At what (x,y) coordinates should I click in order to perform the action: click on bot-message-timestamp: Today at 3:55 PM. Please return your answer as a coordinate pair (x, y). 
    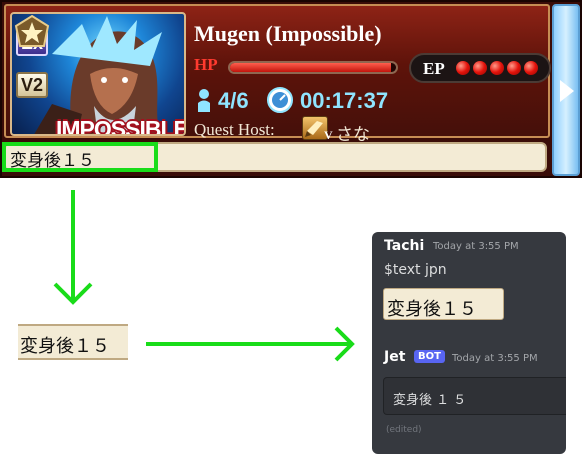
    Looking at the image, I should click on (495, 358).